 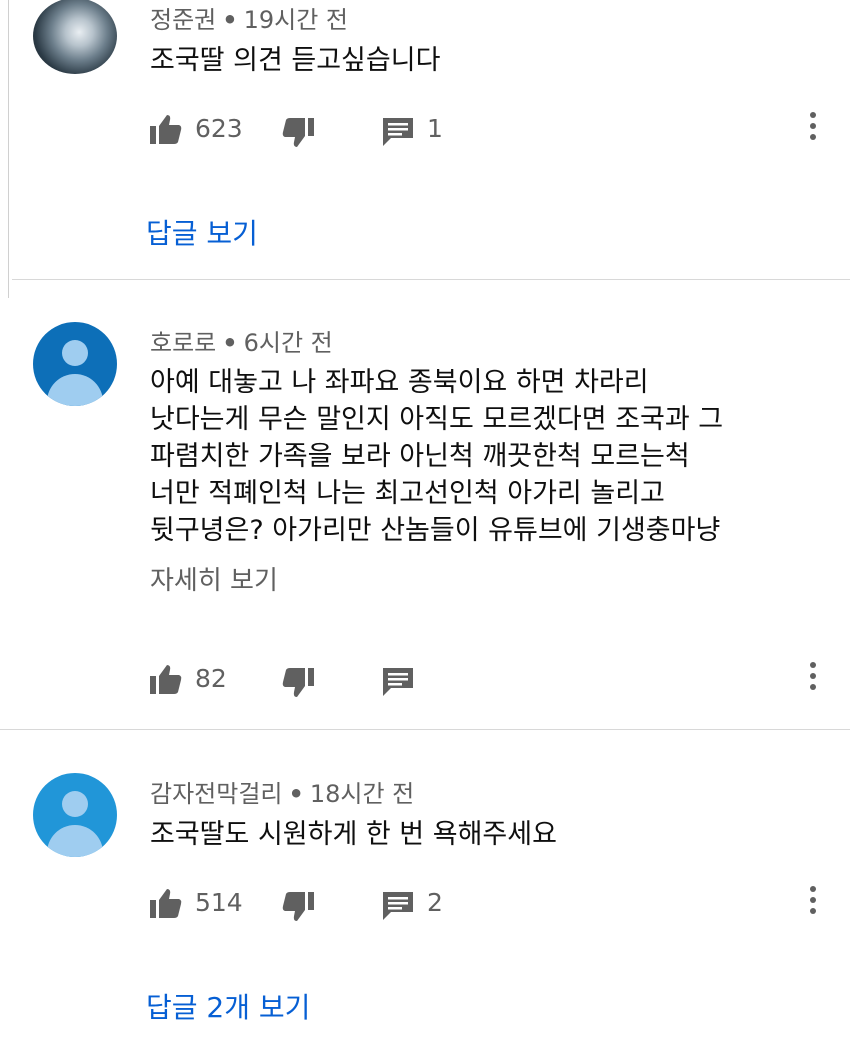 I want to click on comment-text-line: 조국딸 의견 듣고싶습니다, so click(x=295, y=60).